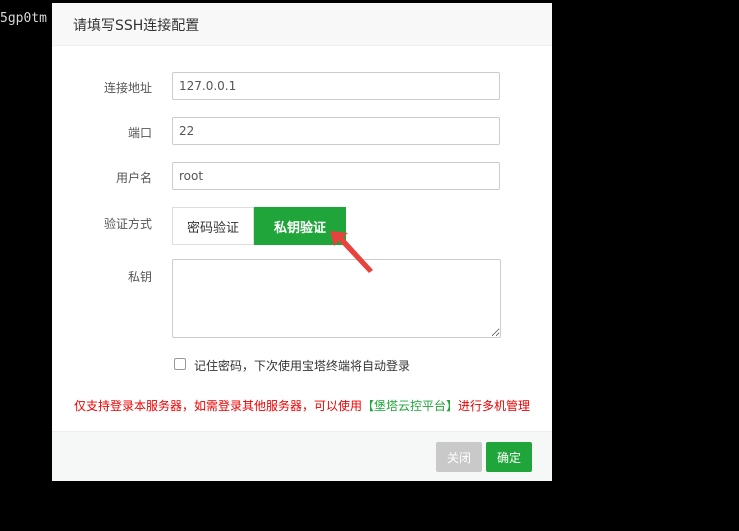  What do you see at coordinates (136, 26) in the screenshot?
I see `dialog-title: 请填写SSH连接配置` at bounding box center [136, 26].